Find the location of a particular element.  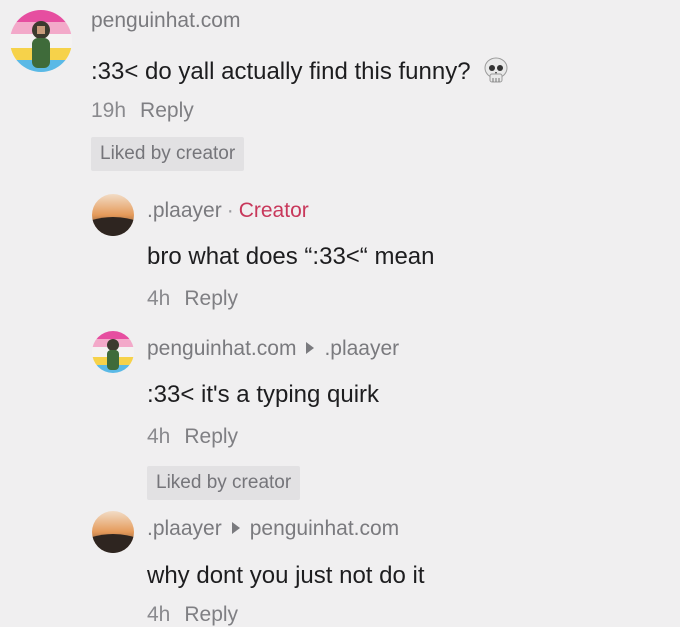

comment-text: :33< it's a typing quirk is located at coordinates (263, 394).